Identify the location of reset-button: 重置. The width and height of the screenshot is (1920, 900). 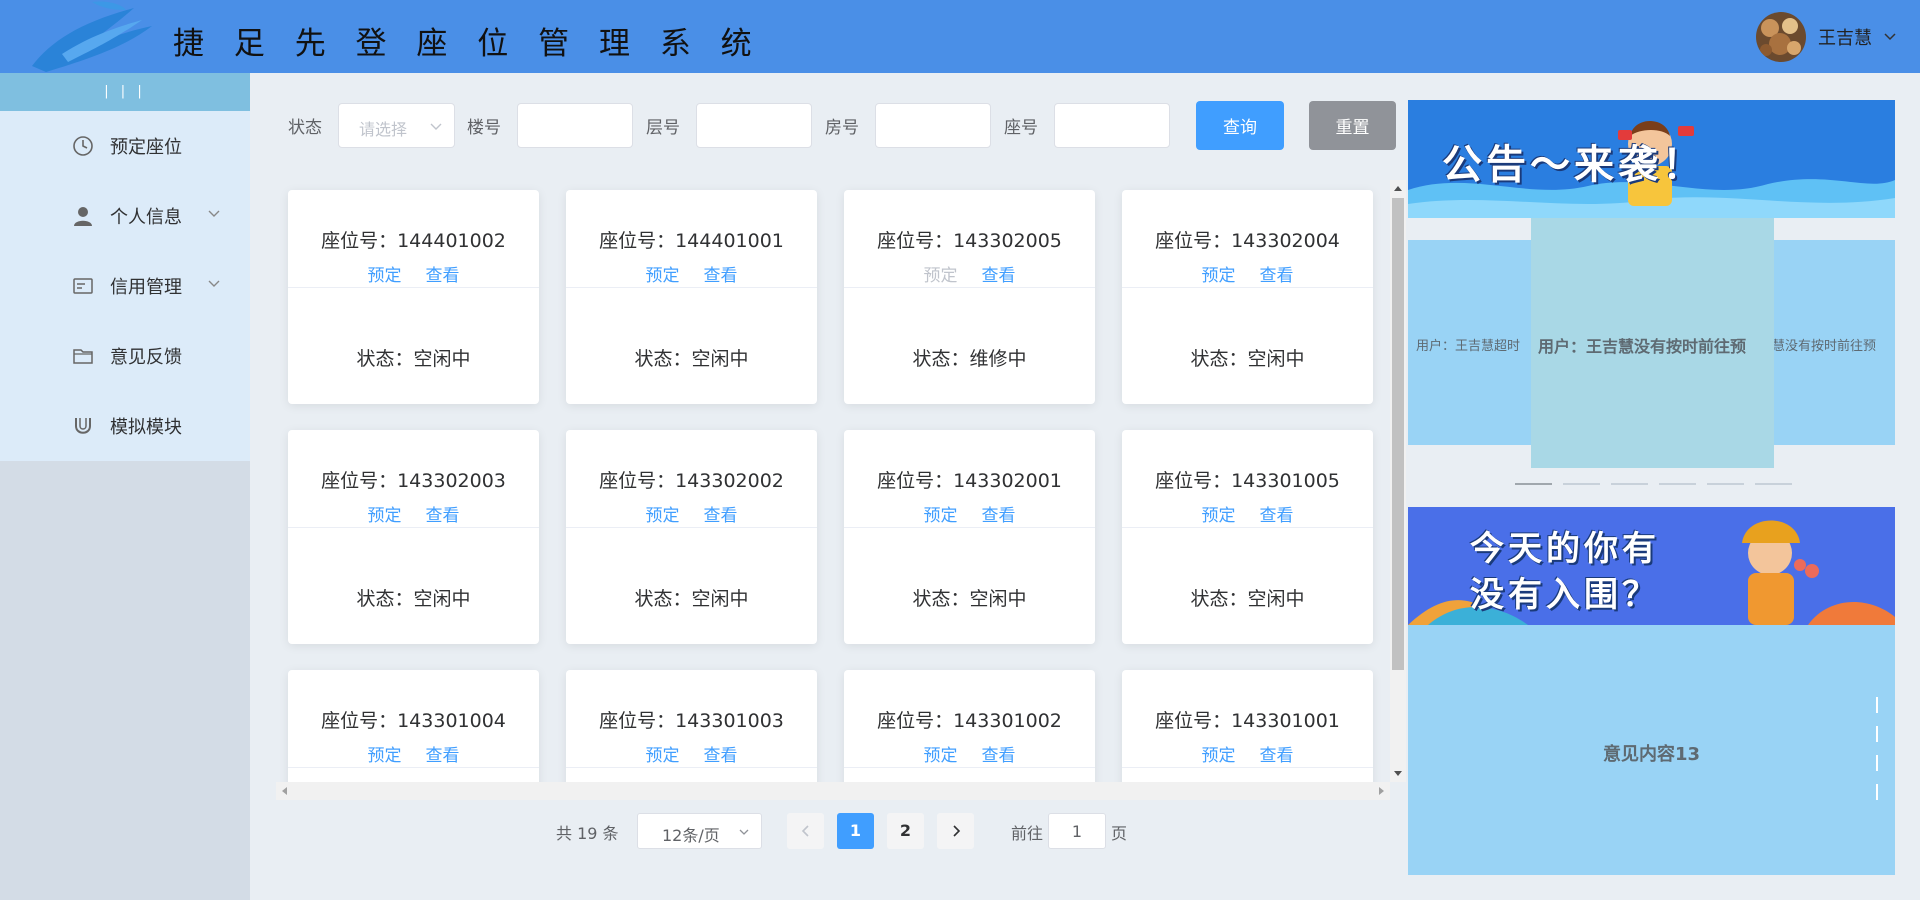
(1352, 125).